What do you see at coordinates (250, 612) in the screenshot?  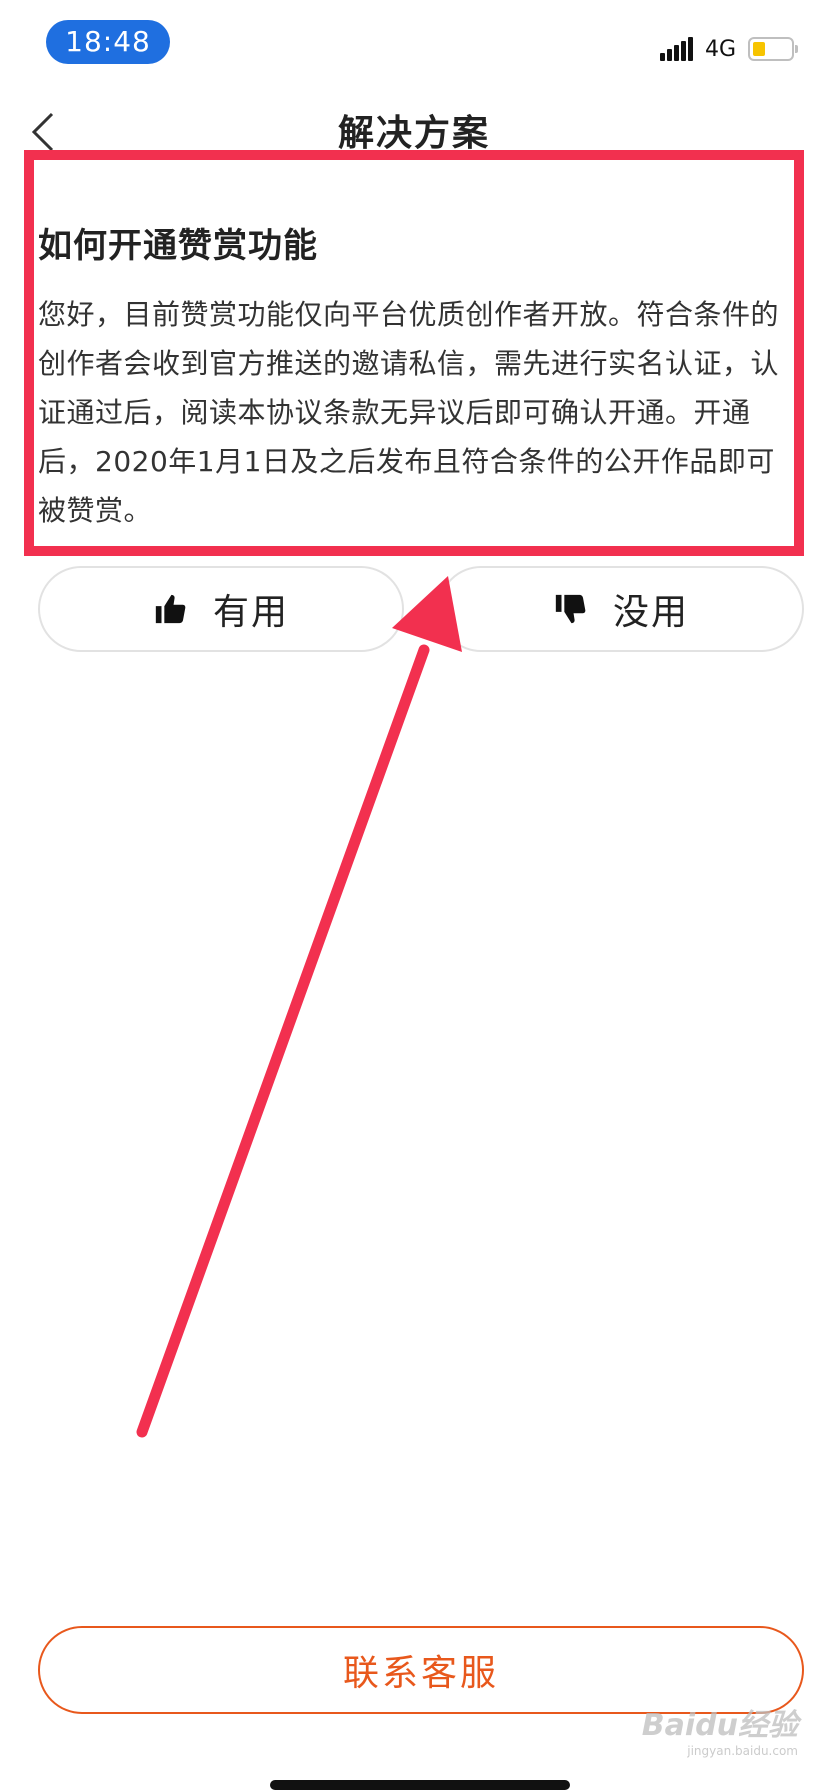 I see `useful-label: 有用` at bounding box center [250, 612].